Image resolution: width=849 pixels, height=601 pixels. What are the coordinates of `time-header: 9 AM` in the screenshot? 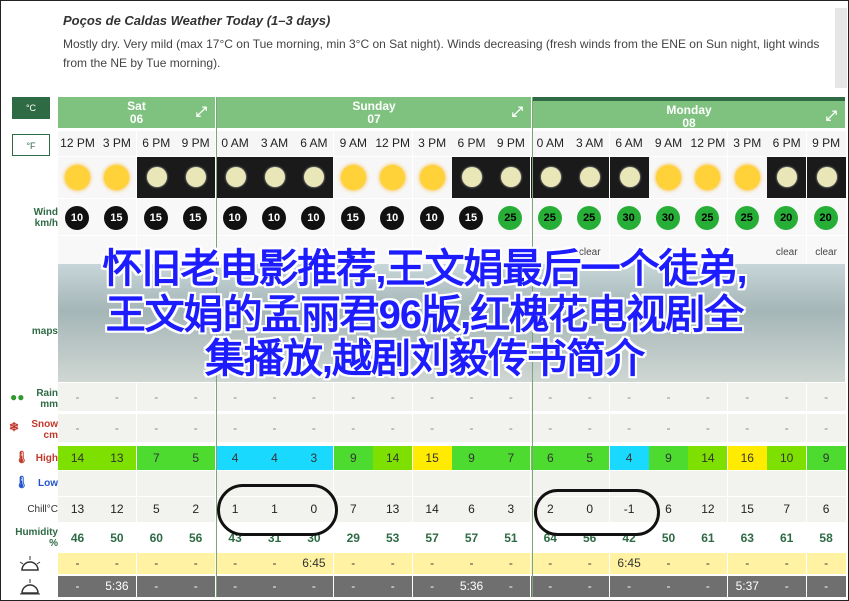 It's located at (668, 143).